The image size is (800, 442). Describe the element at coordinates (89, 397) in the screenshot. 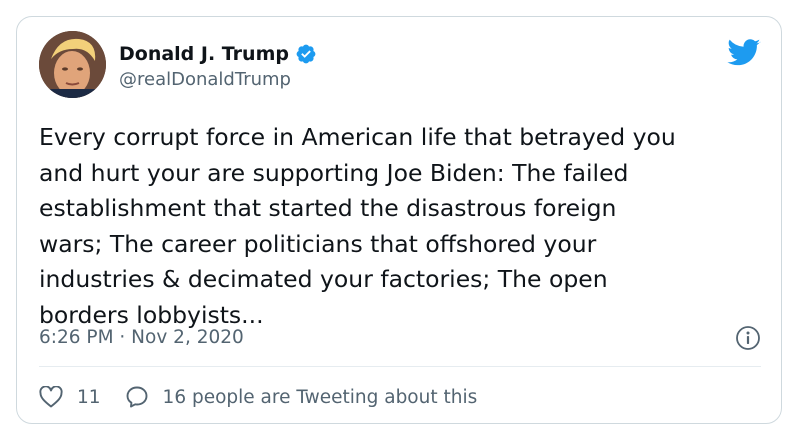

I see `like-count: 11` at that location.